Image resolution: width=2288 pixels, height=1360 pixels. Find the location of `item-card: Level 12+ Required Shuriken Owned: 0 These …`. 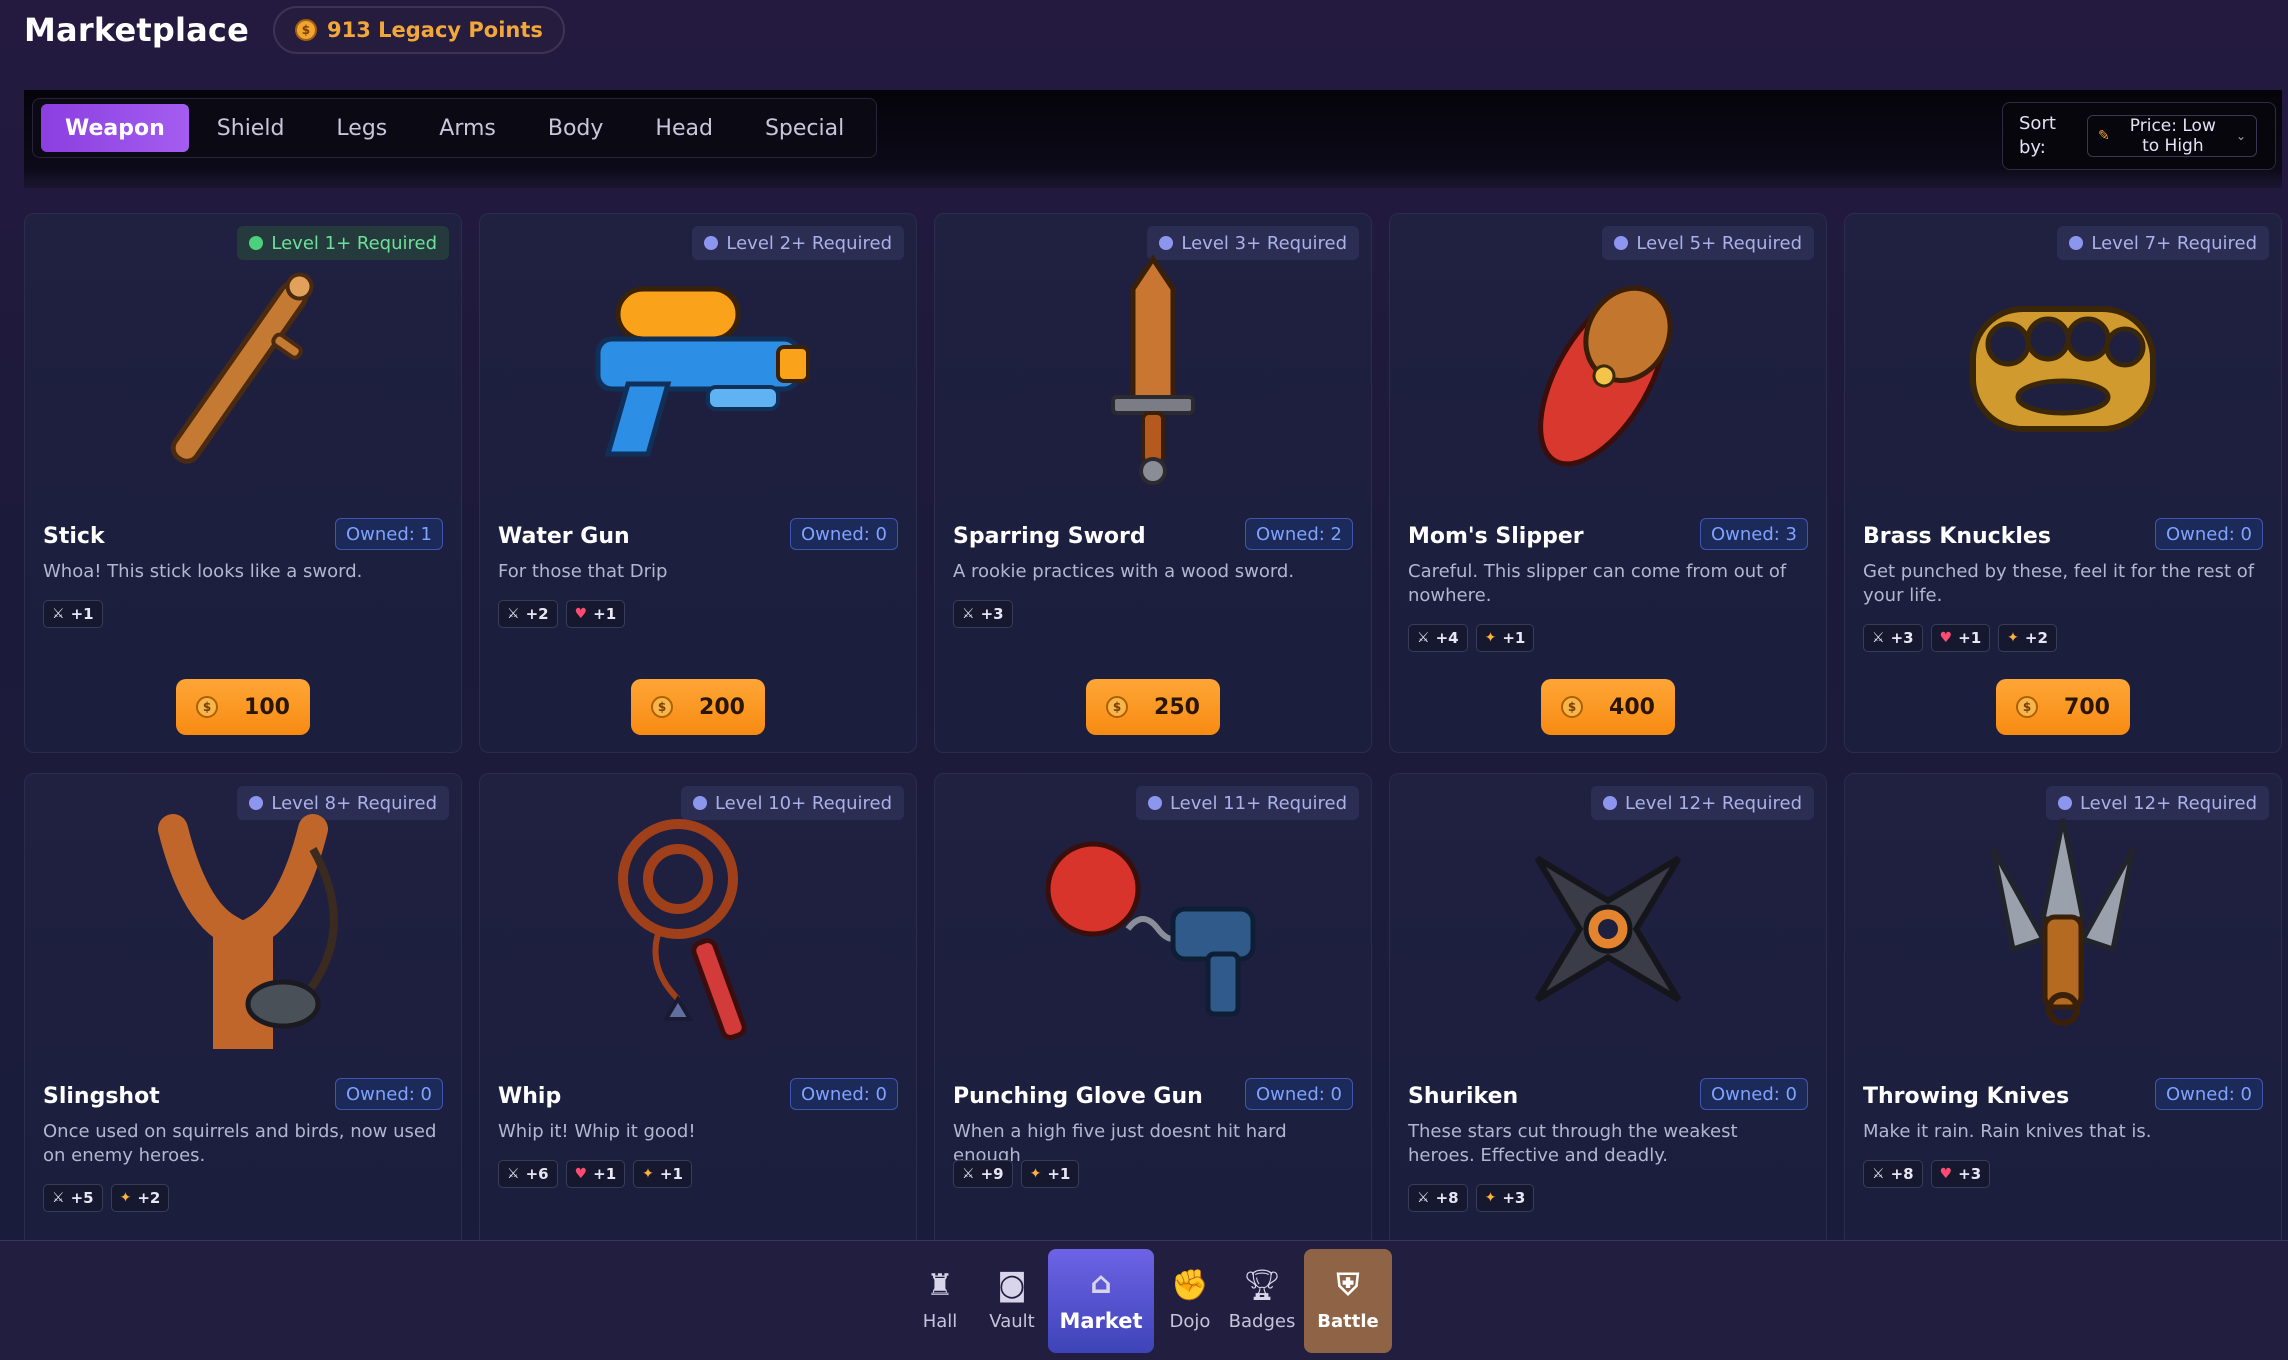

item-card: Level 12+ Required Shuriken Owned: 0 These … is located at coordinates (1608, 1043).